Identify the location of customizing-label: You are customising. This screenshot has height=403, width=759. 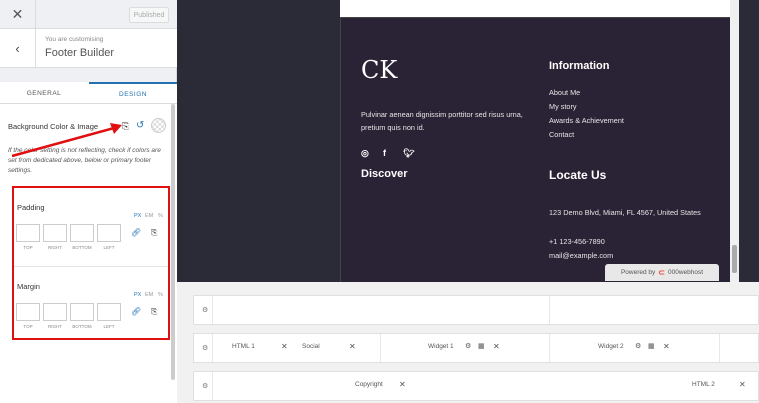
(74, 39).